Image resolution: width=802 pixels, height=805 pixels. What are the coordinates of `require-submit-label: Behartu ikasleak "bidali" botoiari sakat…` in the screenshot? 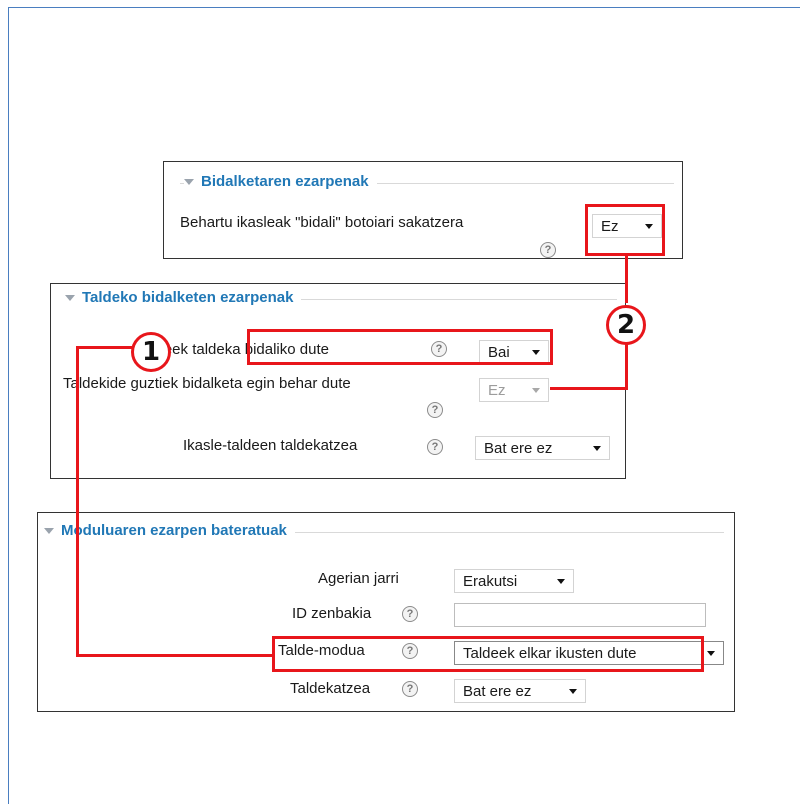 It's located at (322, 222).